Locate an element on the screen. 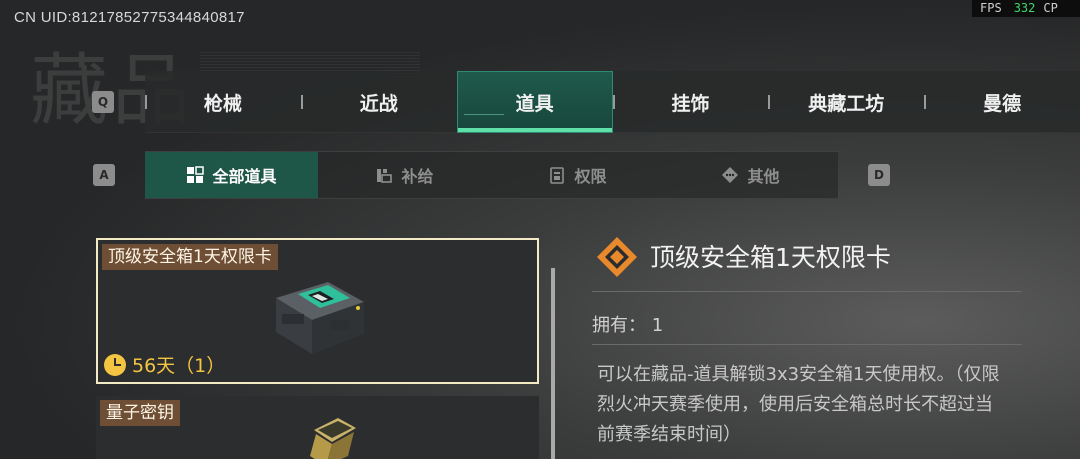 The image size is (1080, 459). user-uid: CN UID:812178527753448408​17 is located at coordinates (129, 17).